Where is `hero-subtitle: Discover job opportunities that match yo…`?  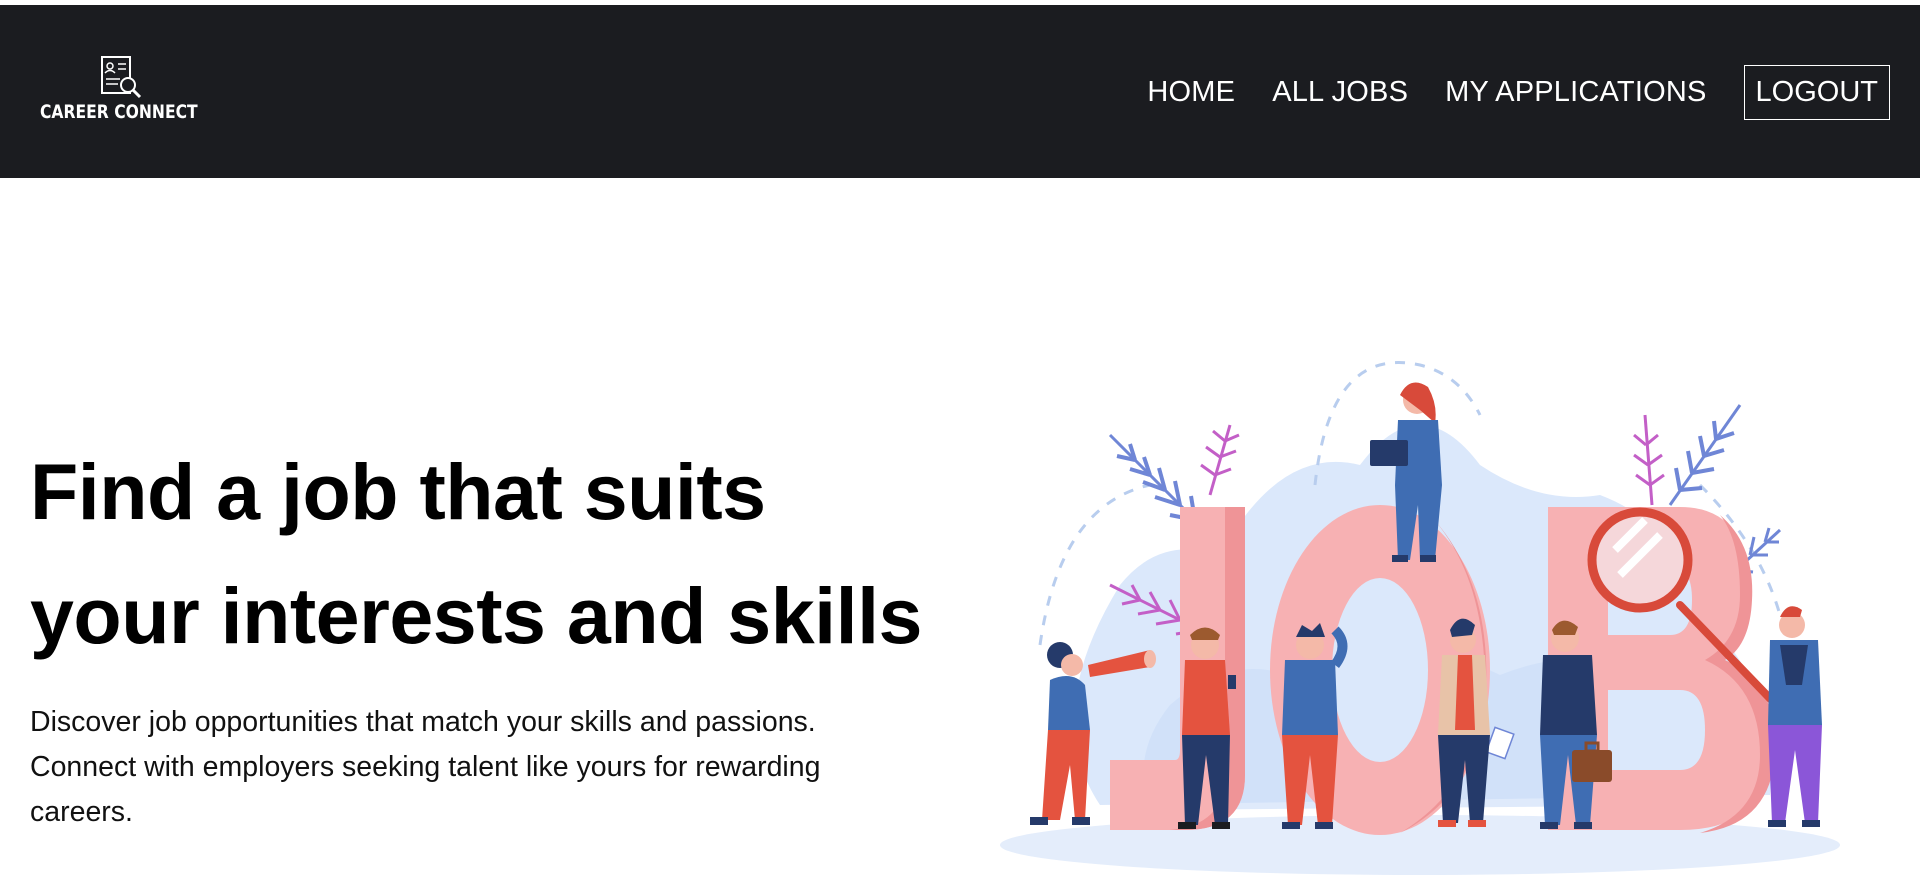 hero-subtitle: Discover job opportunities that match yo… is located at coordinates (470, 767).